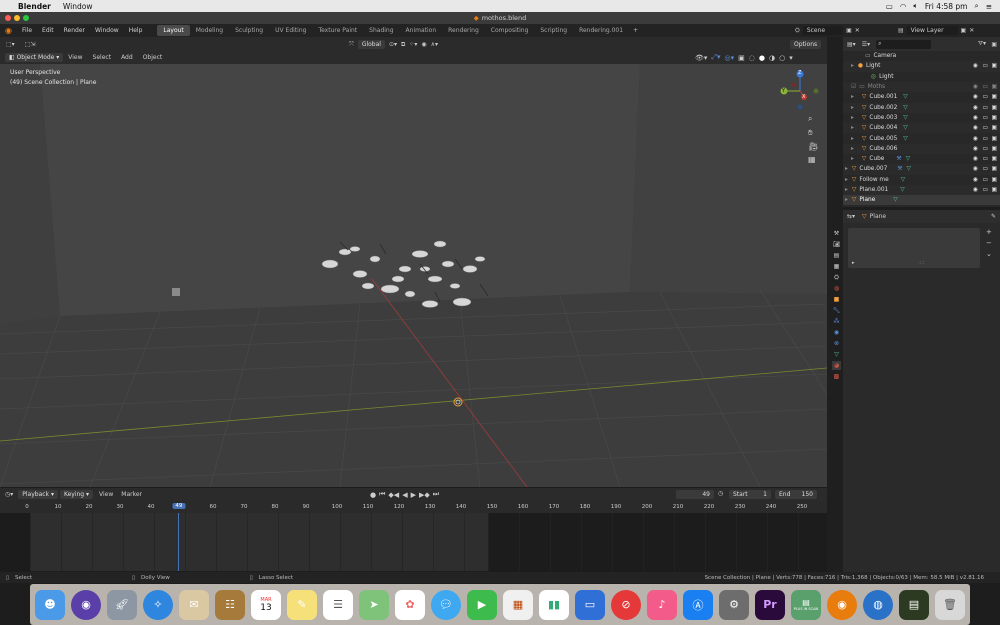 The width and height of the screenshot is (1000, 625). Describe the element at coordinates (836, 321) in the screenshot. I see `particles-tab-icon: ⁂` at that location.